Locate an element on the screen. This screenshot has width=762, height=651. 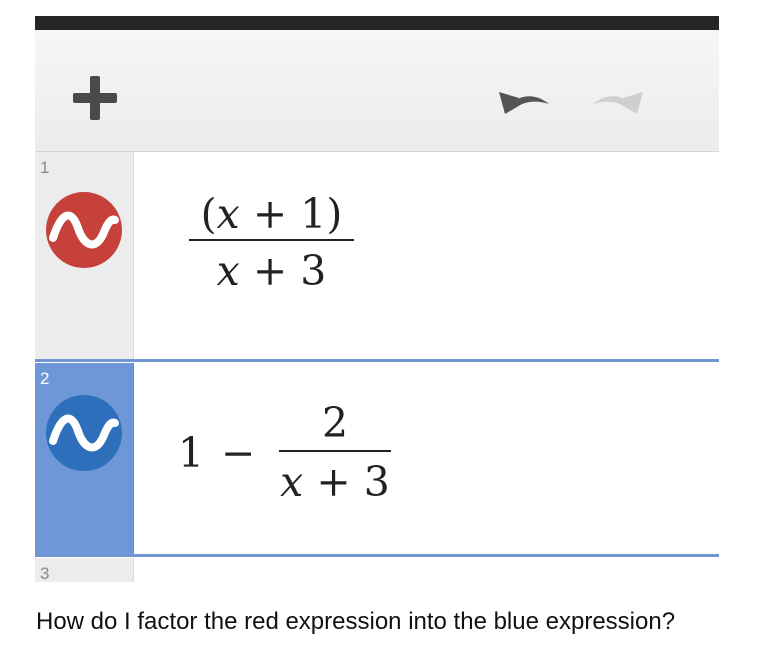
close-paren: ) is located at coordinates (334, 214).